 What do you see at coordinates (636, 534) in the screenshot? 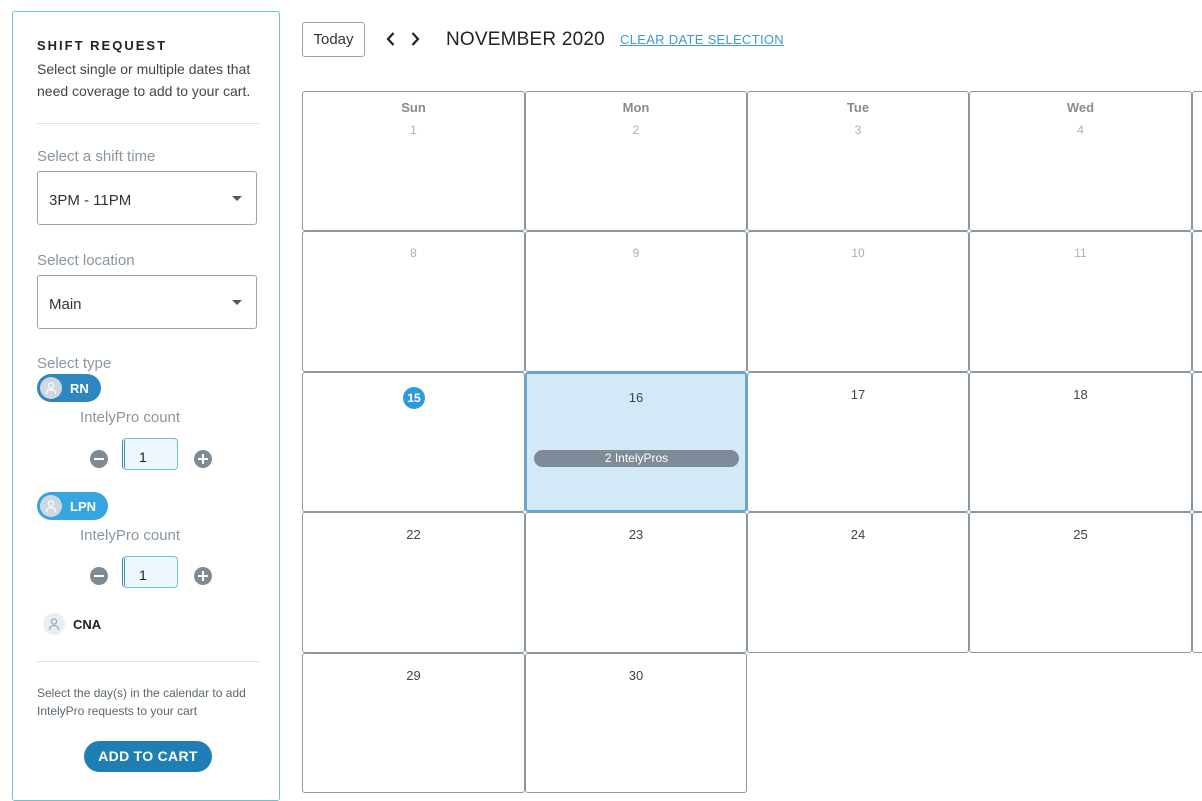
I see `day-number: 23` at bounding box center [636, 534].